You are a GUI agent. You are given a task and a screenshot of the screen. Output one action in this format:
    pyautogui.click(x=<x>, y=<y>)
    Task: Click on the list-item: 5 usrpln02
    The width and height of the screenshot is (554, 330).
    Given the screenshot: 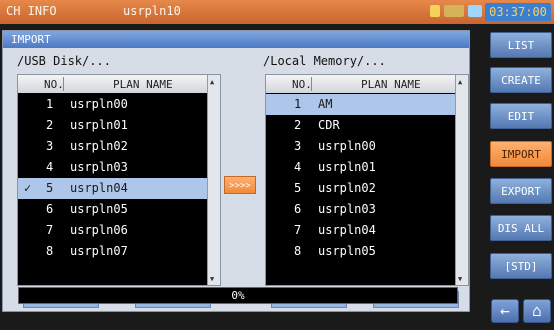 What is the action you would take?
    pyautogui.click(x=361, y=188)
    